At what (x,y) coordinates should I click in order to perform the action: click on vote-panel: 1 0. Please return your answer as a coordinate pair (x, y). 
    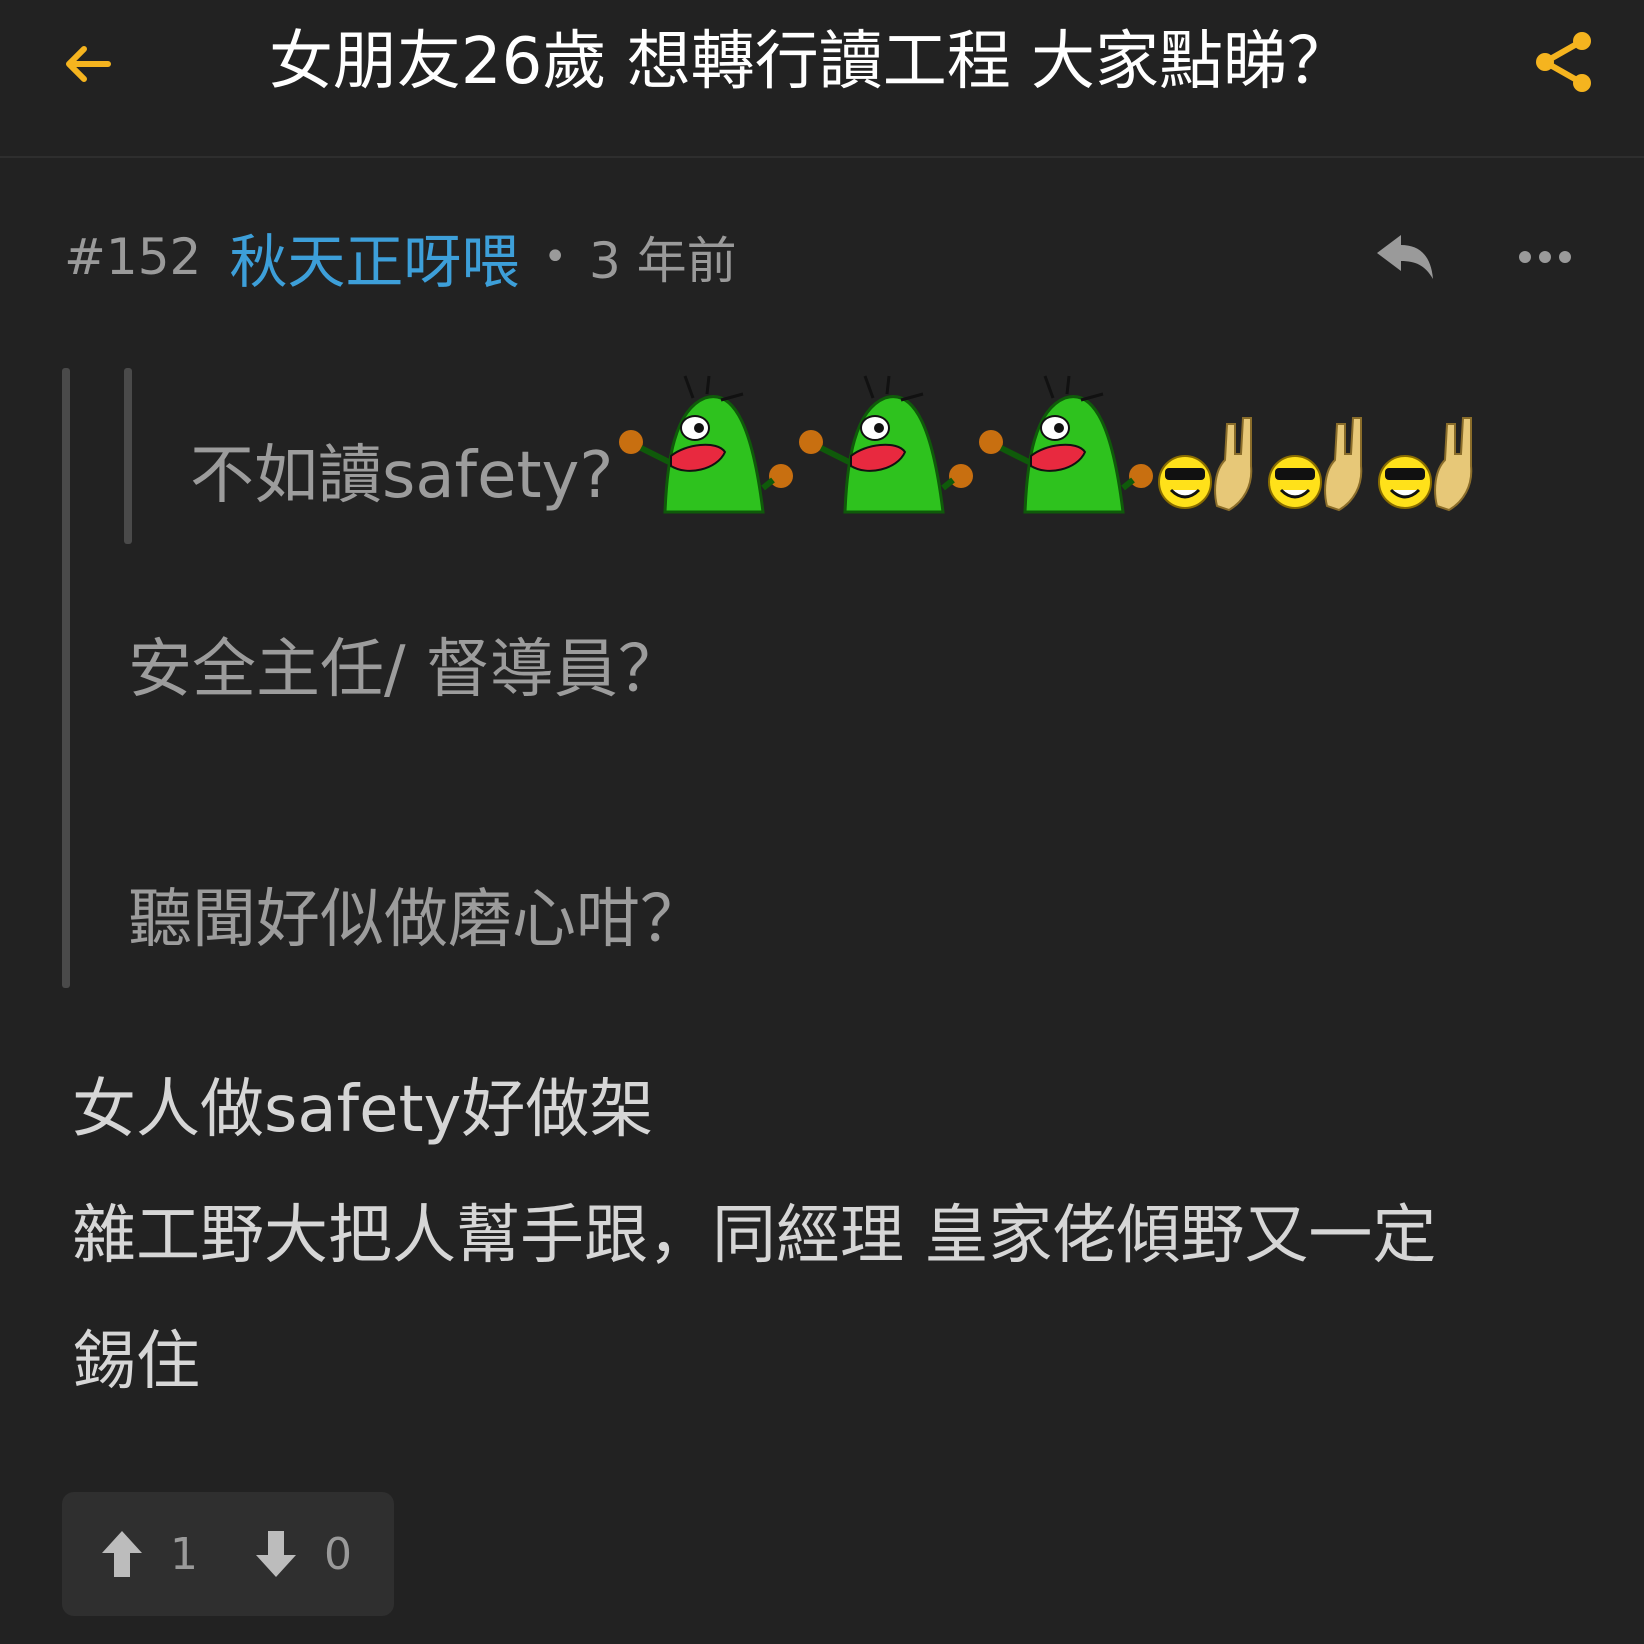
    Looking at the image, I should click on (228, 1554).